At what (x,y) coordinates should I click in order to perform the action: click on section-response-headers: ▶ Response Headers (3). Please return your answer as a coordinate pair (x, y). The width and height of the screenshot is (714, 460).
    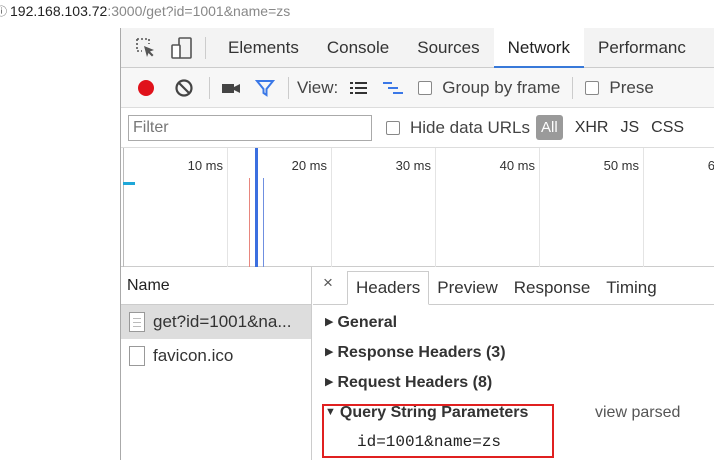
    Looking at the image, I should click on (415, 353).